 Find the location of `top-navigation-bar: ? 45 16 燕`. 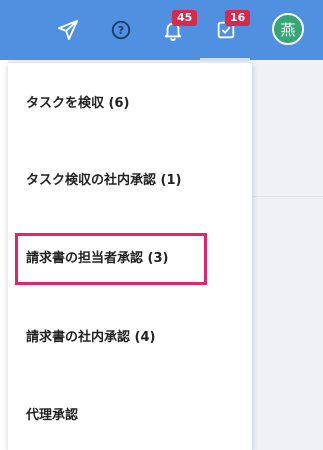

top-navigation-bar: ? 45 16 燕 is located at coordinates (161, 30).